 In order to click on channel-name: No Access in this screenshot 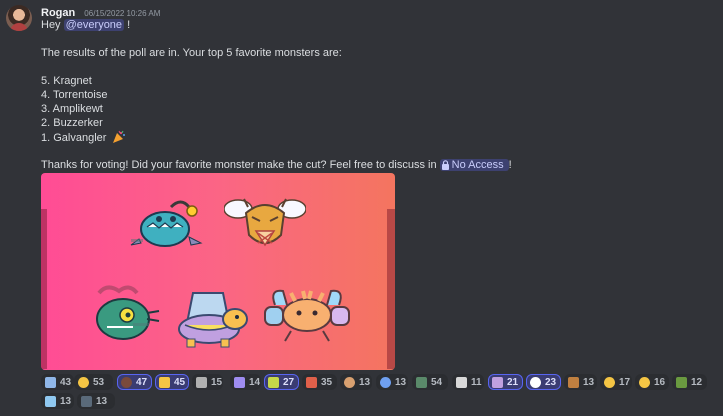, I will do `click(477, 165)`.